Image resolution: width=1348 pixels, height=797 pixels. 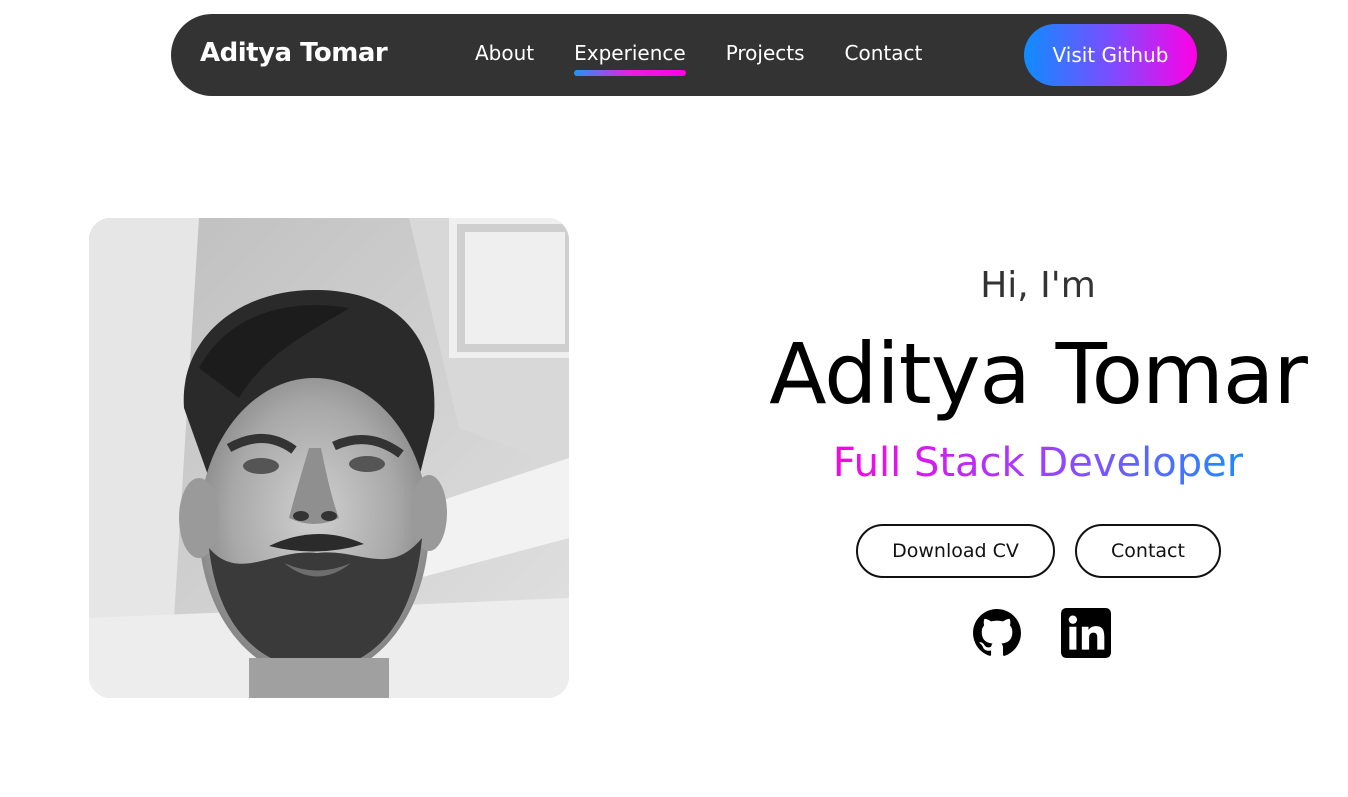 What do you see at coordinates (997, 633) in the screenshot?
I see `github-icon` at bounding box center [997, 633].